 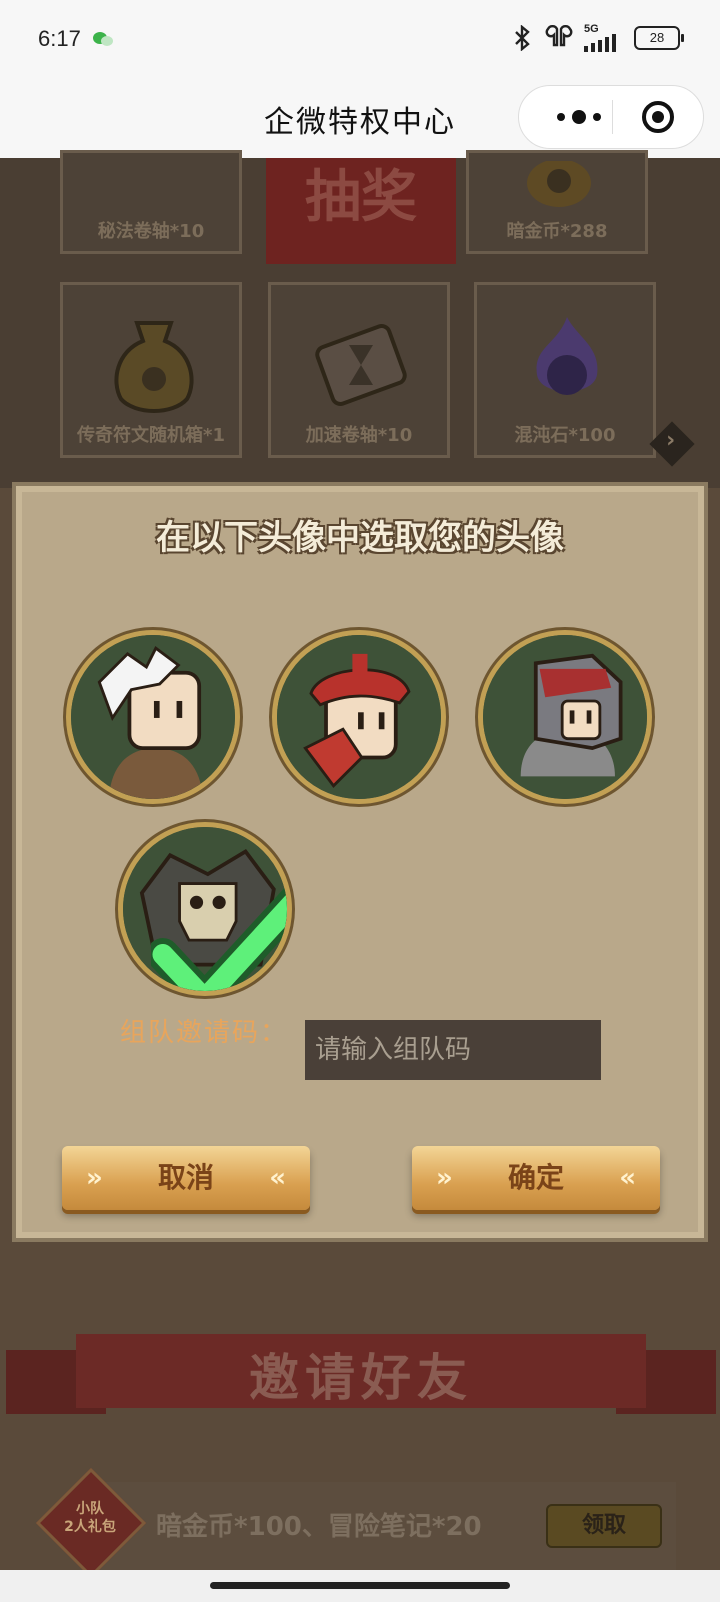 I want to click on prize-label: 暗金币*288, so click(x=557, y=231).